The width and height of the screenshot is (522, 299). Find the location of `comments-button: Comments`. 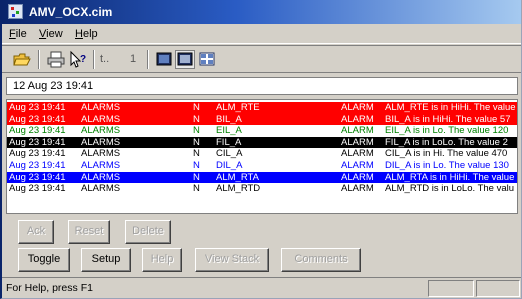

comments-button: Comments is located at coordinates (321, 260).